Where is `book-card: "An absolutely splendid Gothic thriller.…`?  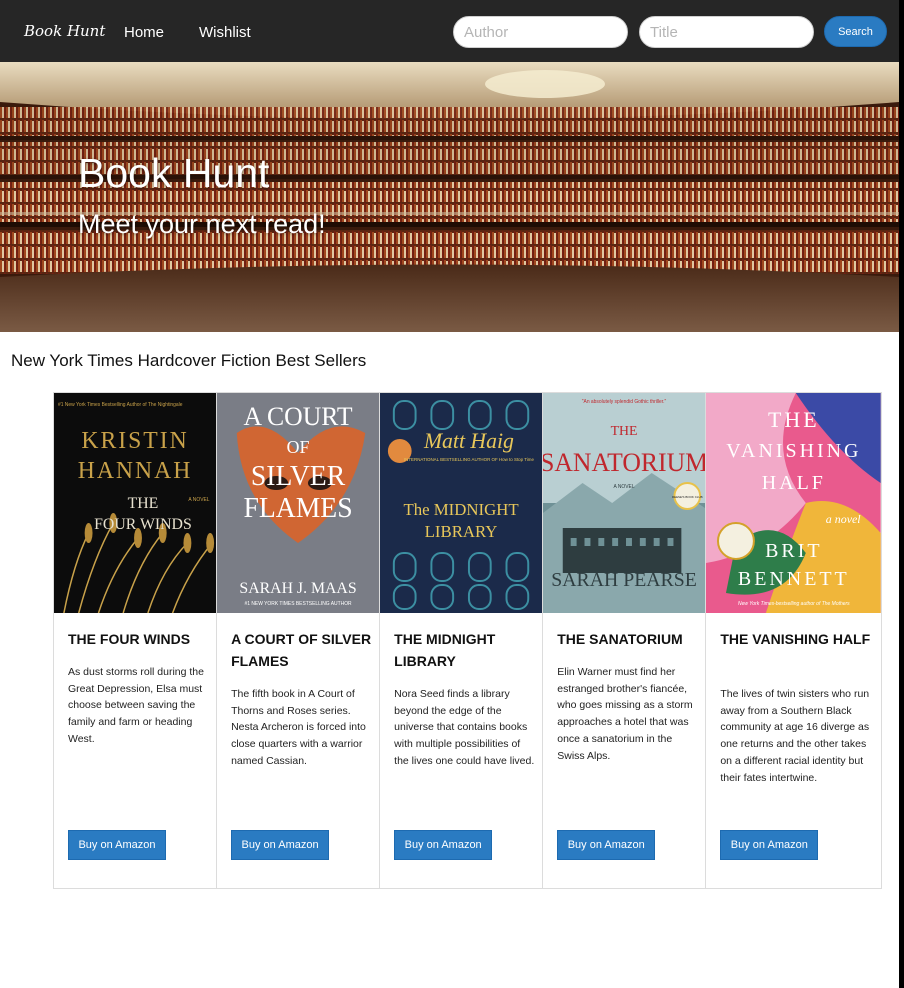 book-card: "An absolutely splendid Gothic thriller.… is located at coordinates (625, 640).